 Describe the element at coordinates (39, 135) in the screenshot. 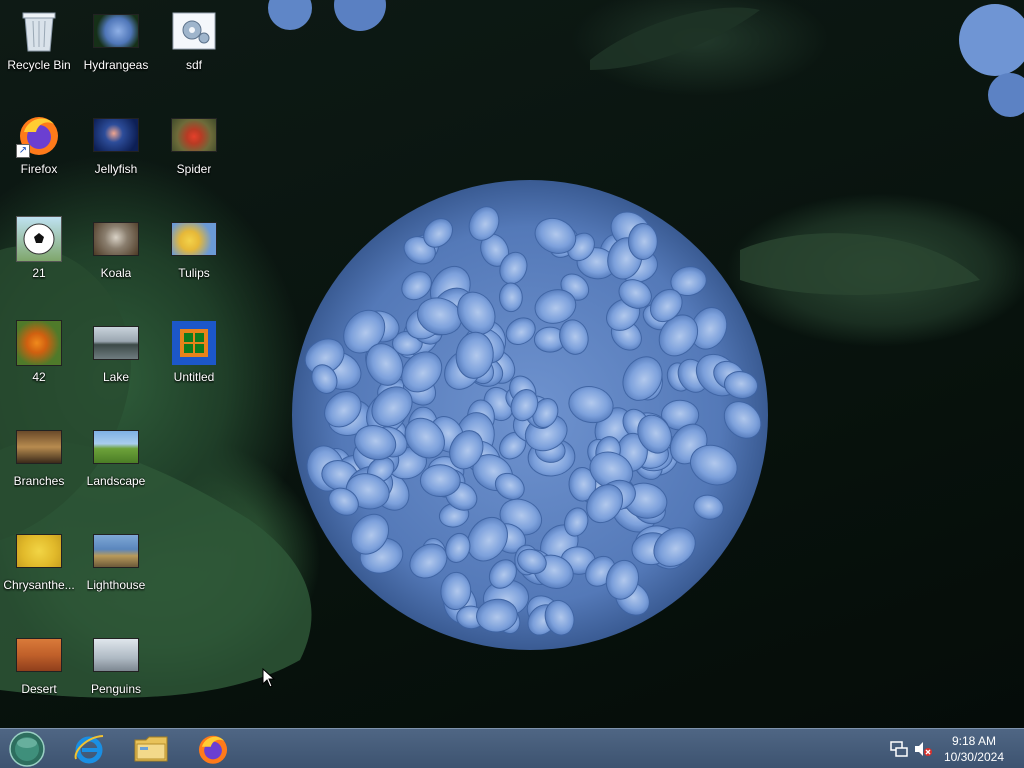

I see `firefox-icon: ↗` at that location.